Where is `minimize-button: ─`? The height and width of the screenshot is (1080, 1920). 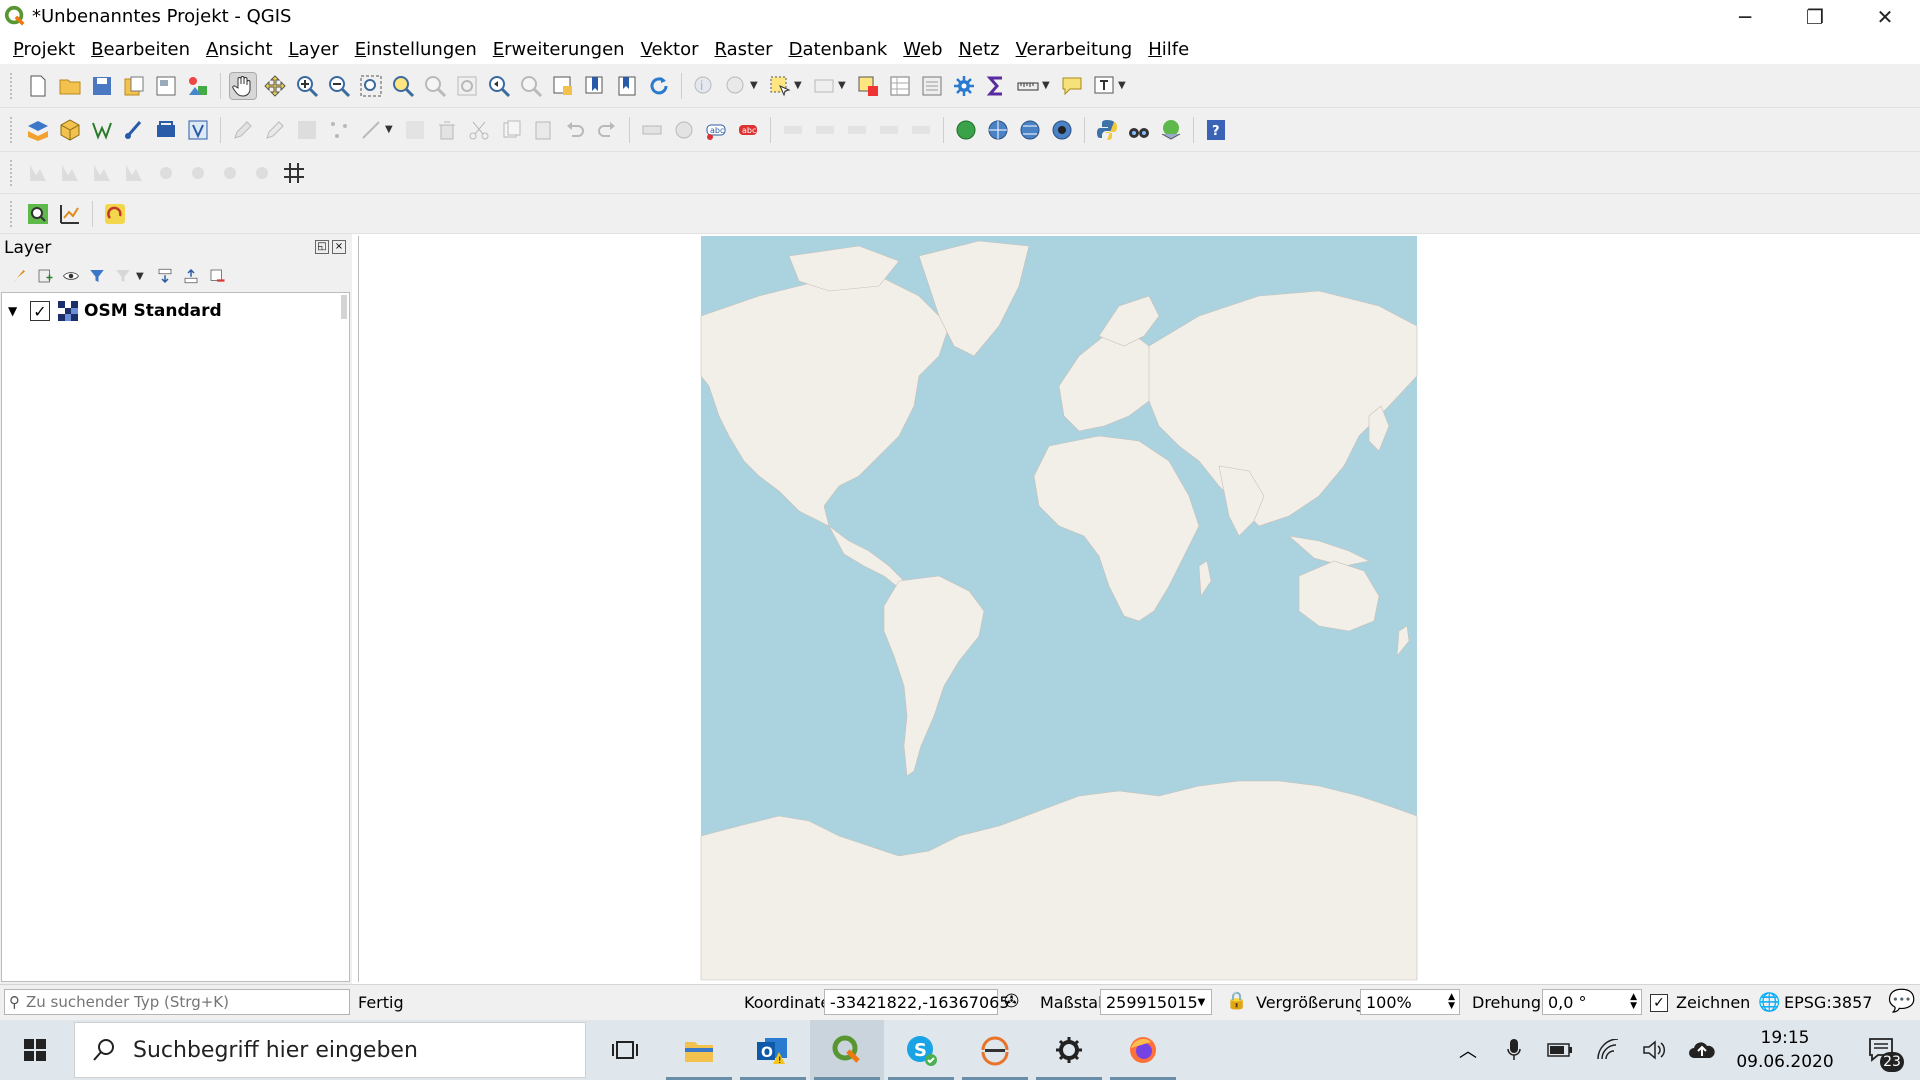 minimize-button: ─ is located at coordinates (1745, 17).